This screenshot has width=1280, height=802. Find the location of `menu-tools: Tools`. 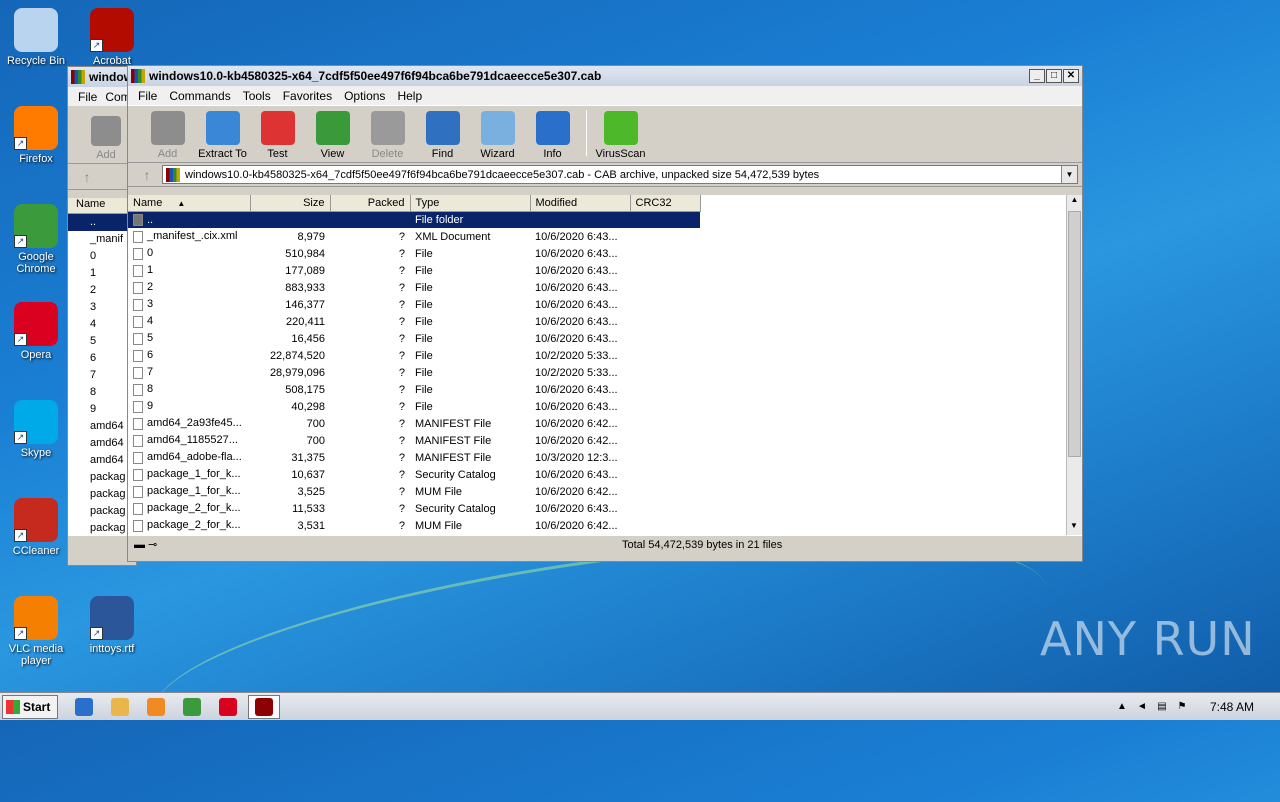

menu-tools: Tools is located at coordinates (257, 96).